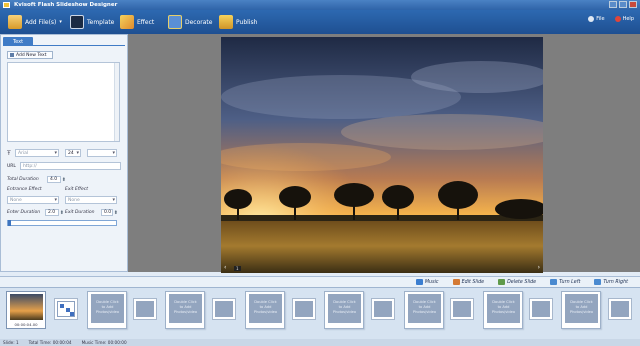 Image resolution: width=640 pixels, height=346 pixels. I want to click on template-label: Template, so click(101, 22).